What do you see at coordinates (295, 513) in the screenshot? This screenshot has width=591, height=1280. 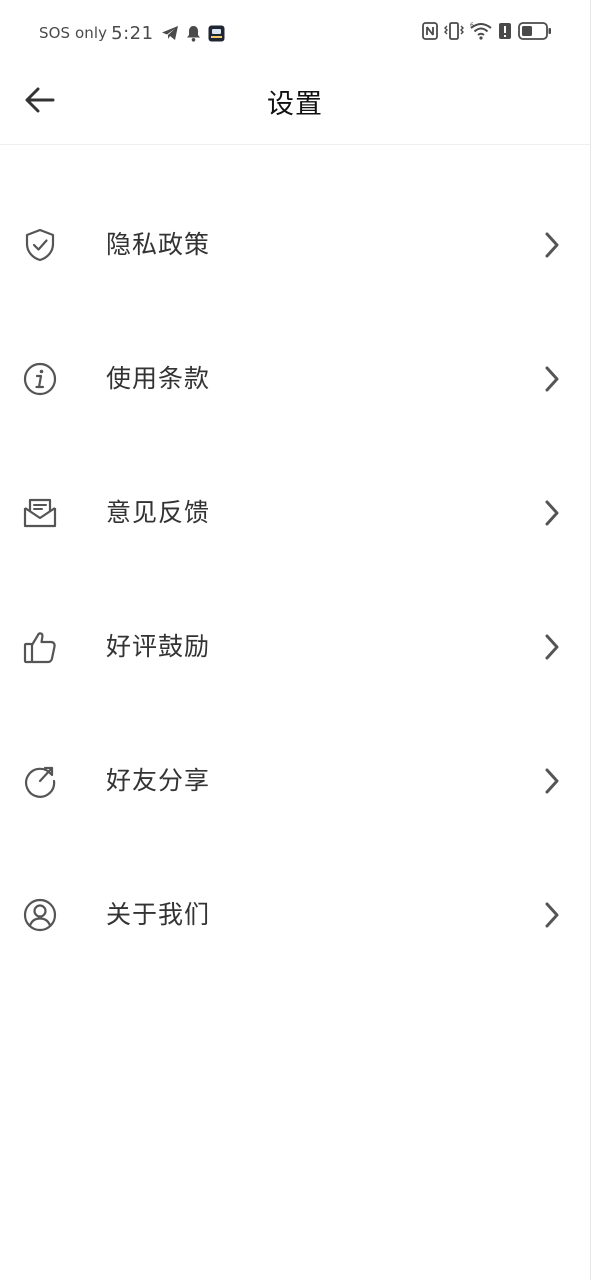 I see `menu-item-feedback: 意见反馈` at bounding box center [295, 513].